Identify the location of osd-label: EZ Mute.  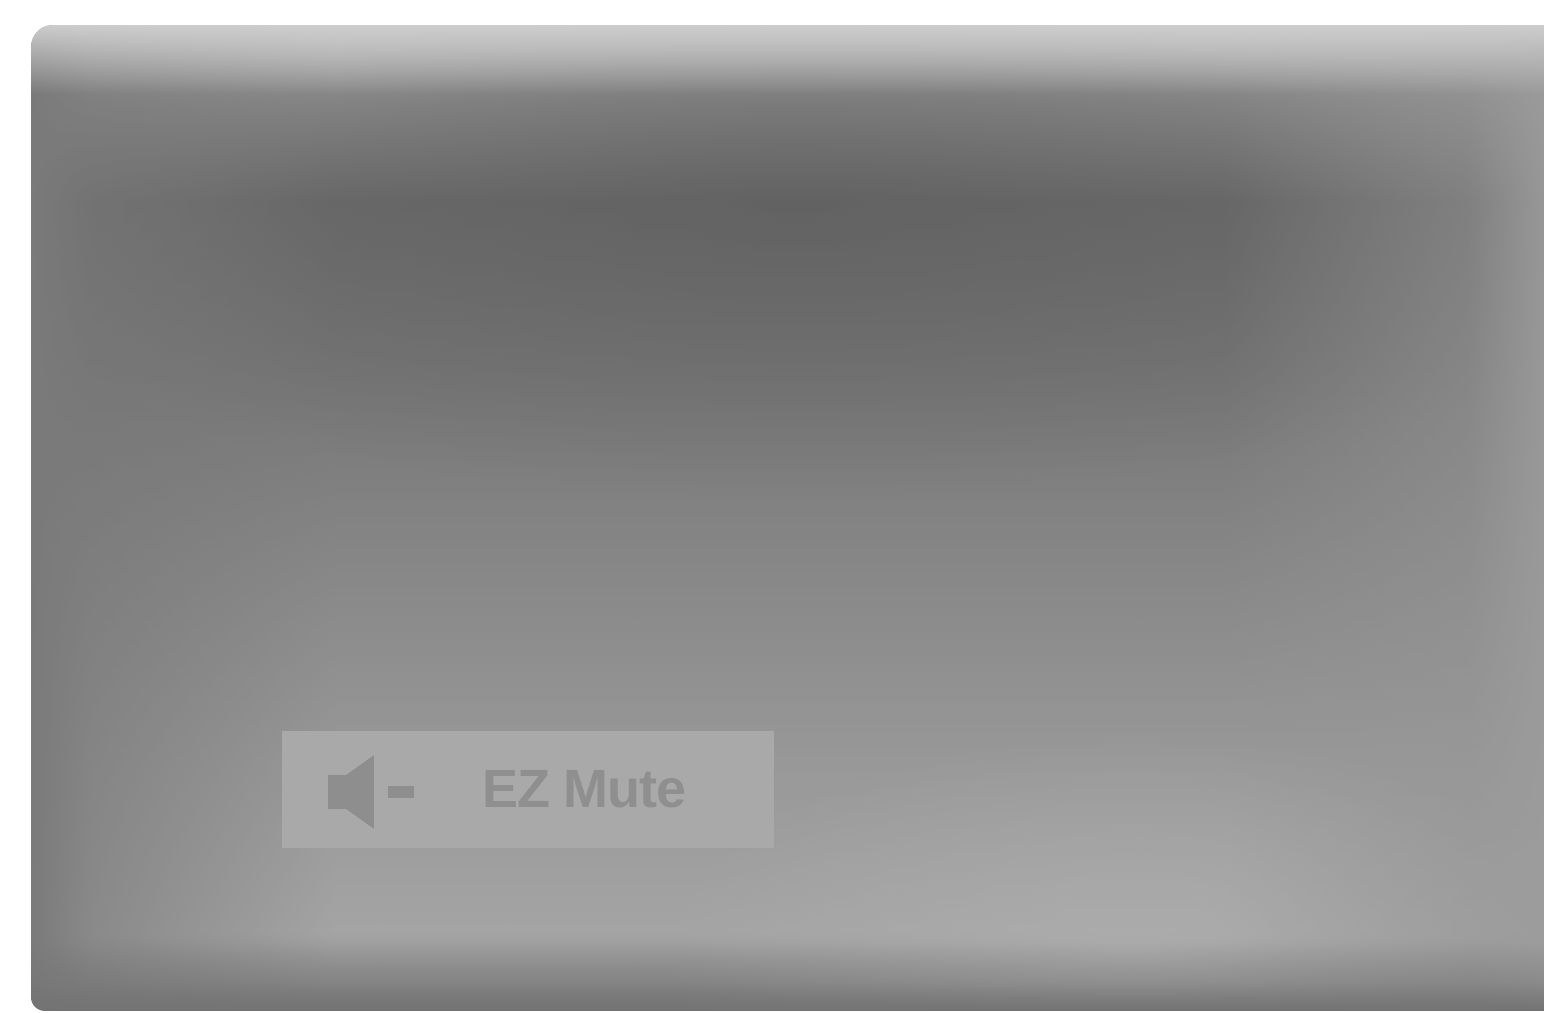
(584, 789).